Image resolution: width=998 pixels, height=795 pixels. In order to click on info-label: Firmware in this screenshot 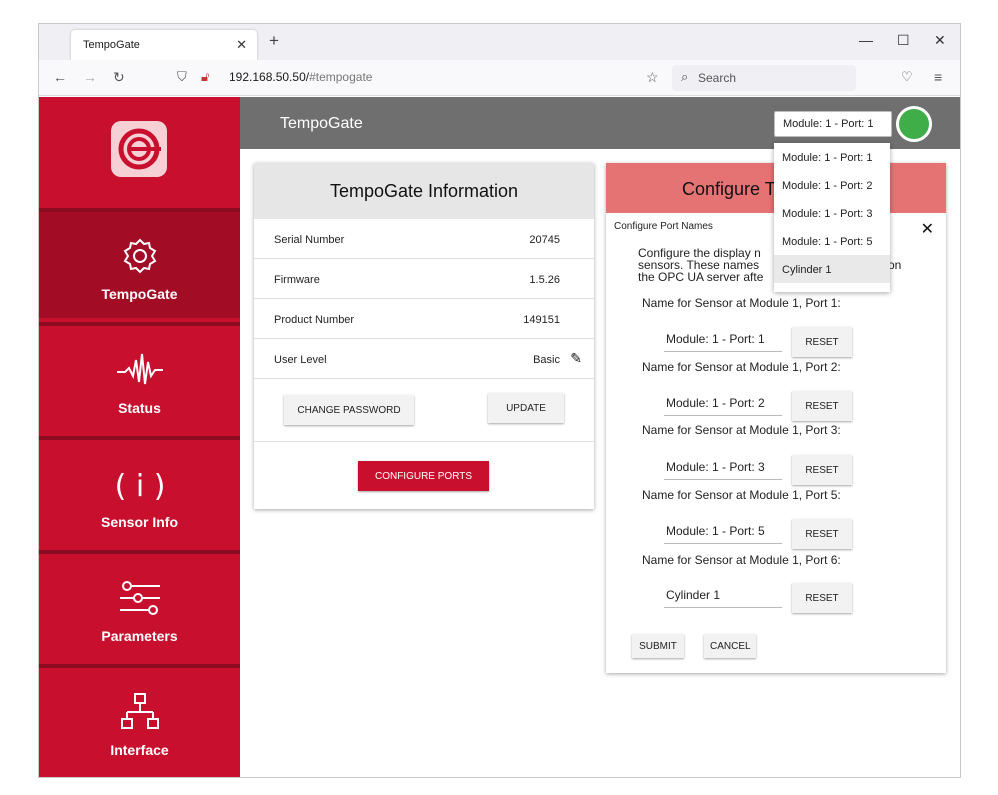, I will do `click(297, 280)`.